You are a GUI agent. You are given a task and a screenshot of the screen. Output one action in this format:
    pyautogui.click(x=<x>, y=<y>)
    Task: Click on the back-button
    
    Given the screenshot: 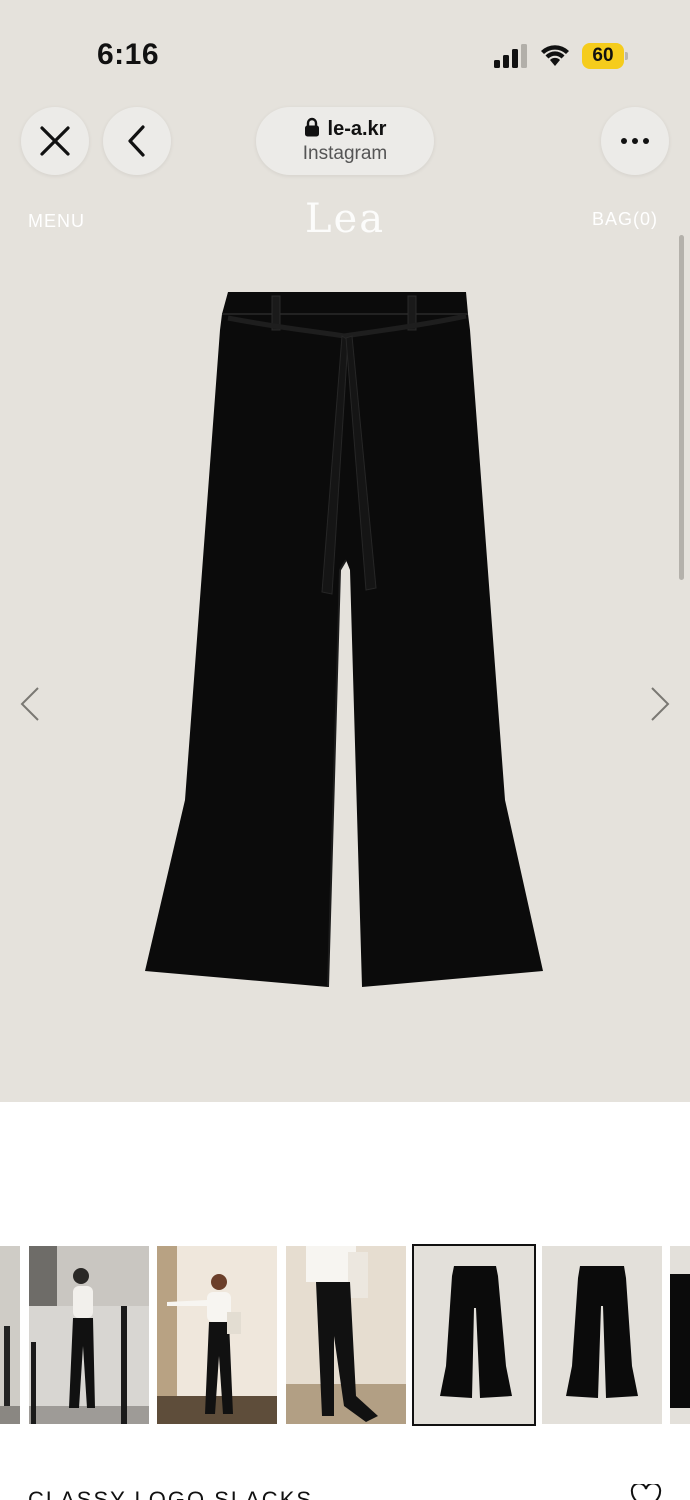 What is the action you would take?
    pyautogui.click(x=137, y=141)
    